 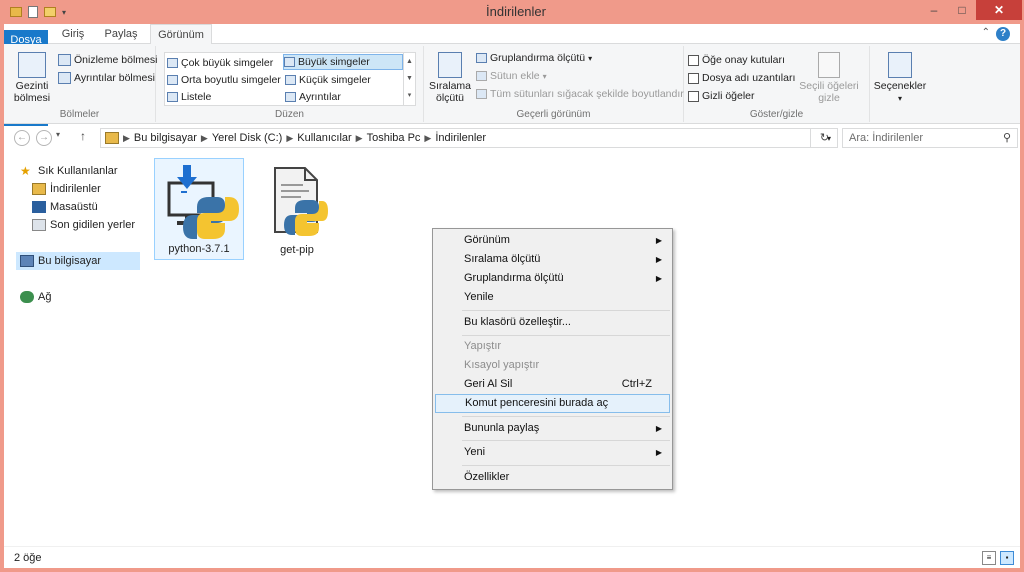 I want to click on recent-places-icon, so click(x=39, y=225).